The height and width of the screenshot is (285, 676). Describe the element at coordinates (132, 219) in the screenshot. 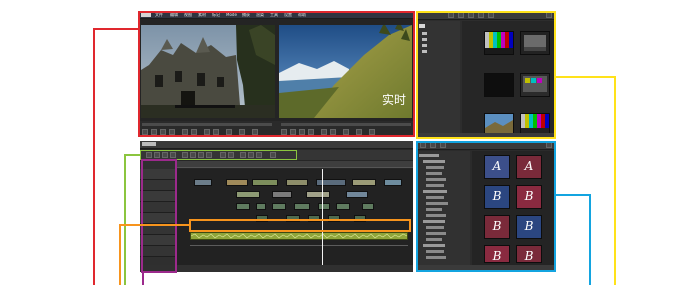

I see `toolbar-callout-line` at that location.